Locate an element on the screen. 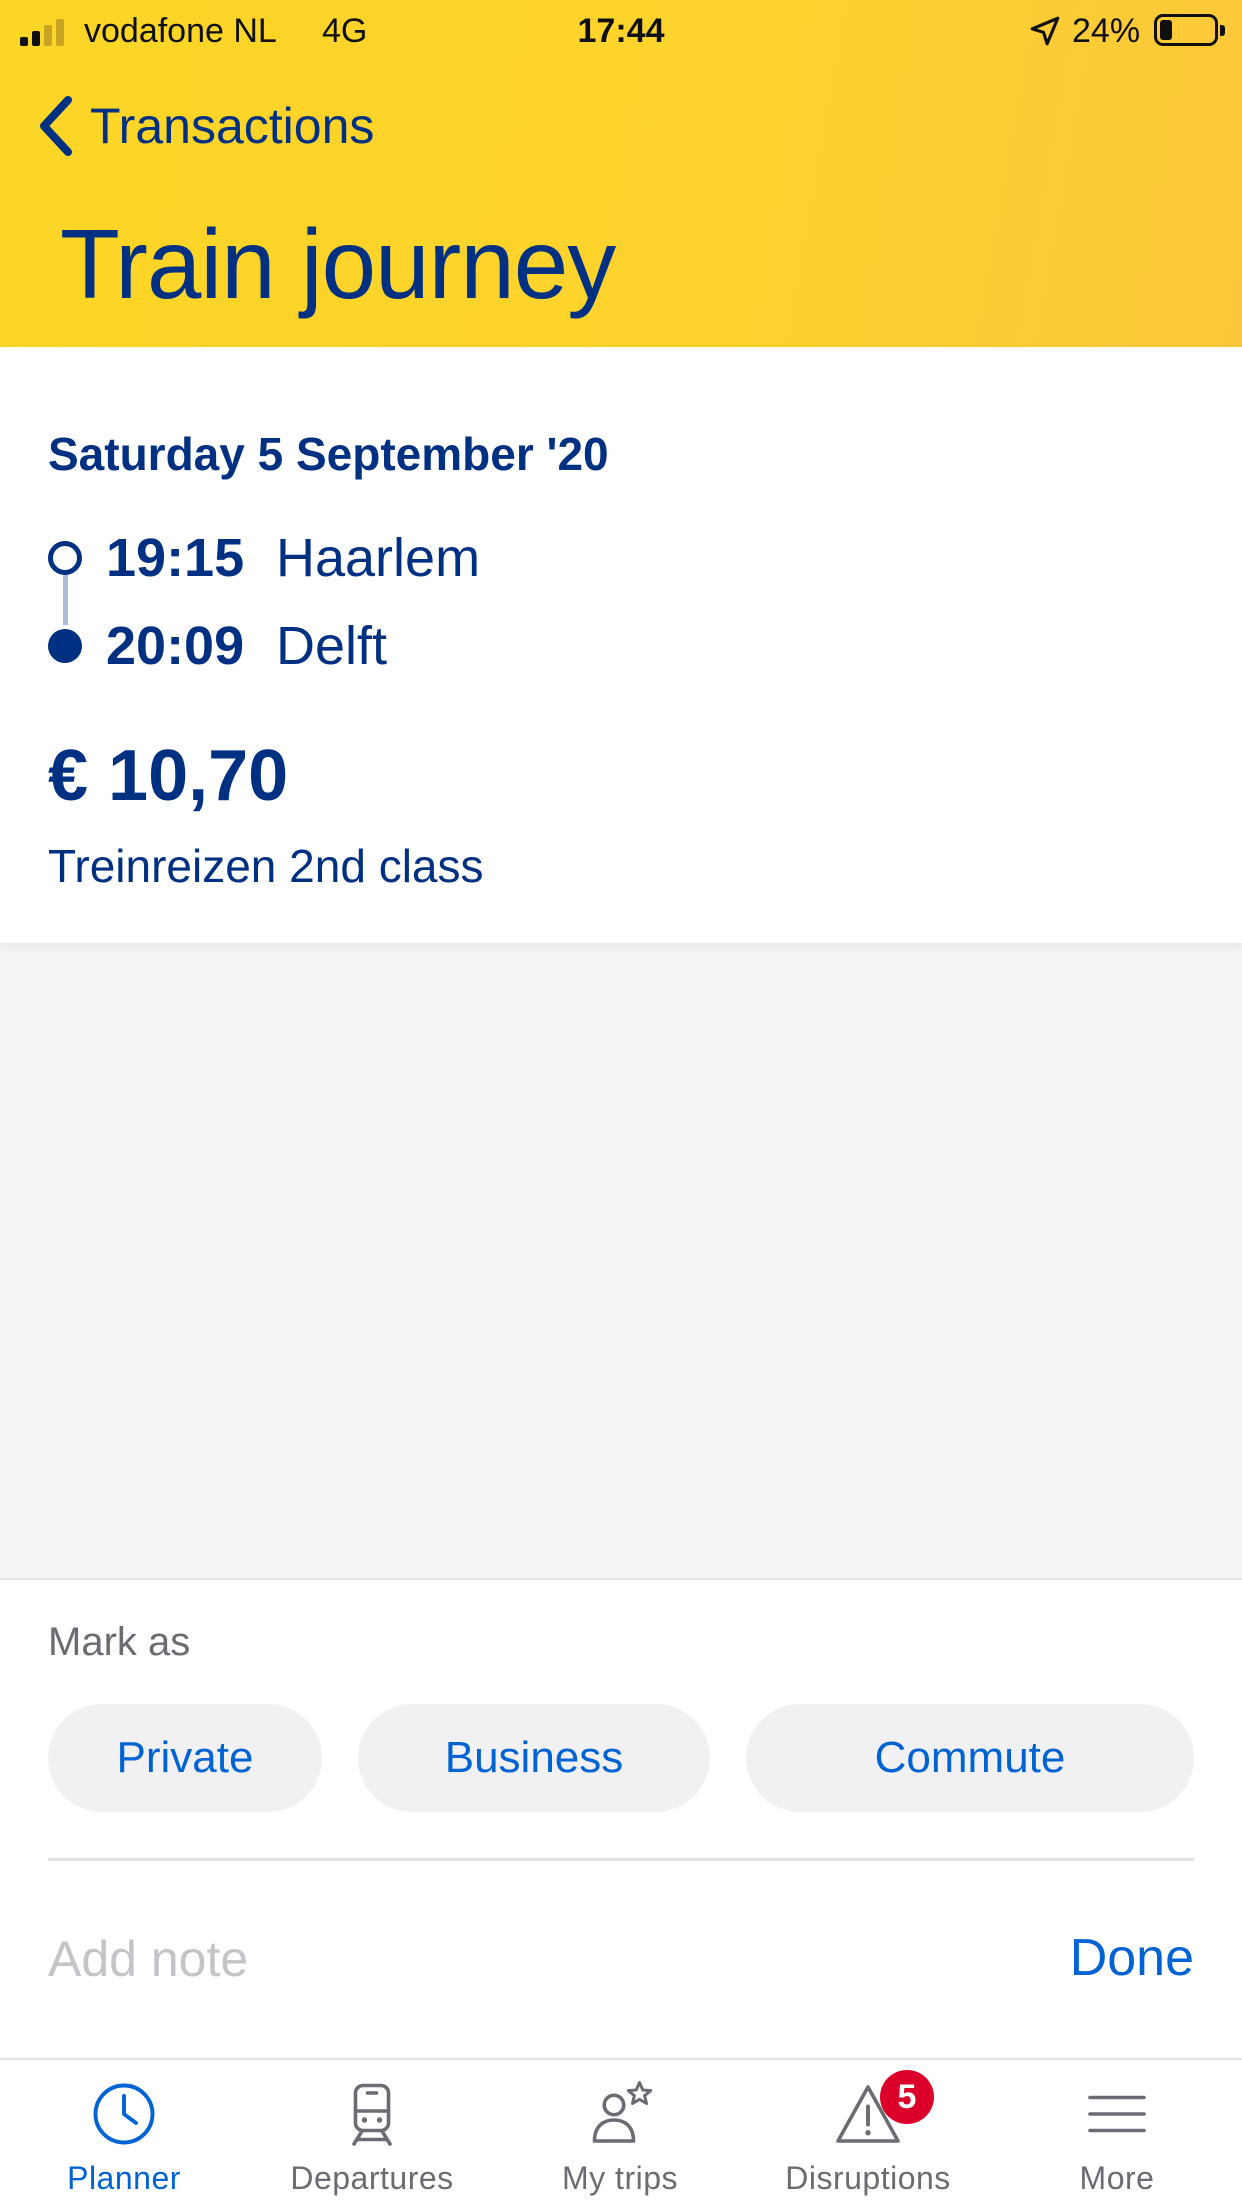 This screenshot has height=2208, width=1242. arrival-station: Delft is located at coordinates (332, 646).